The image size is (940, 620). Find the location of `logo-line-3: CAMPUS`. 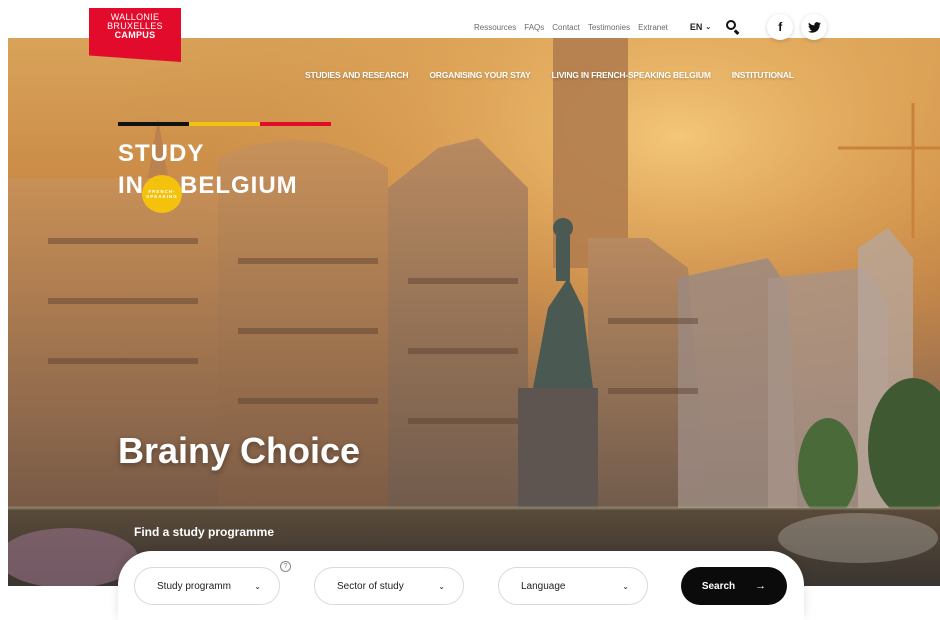

logo-line-3: CAMPUS is located at coordinates (135, 35).